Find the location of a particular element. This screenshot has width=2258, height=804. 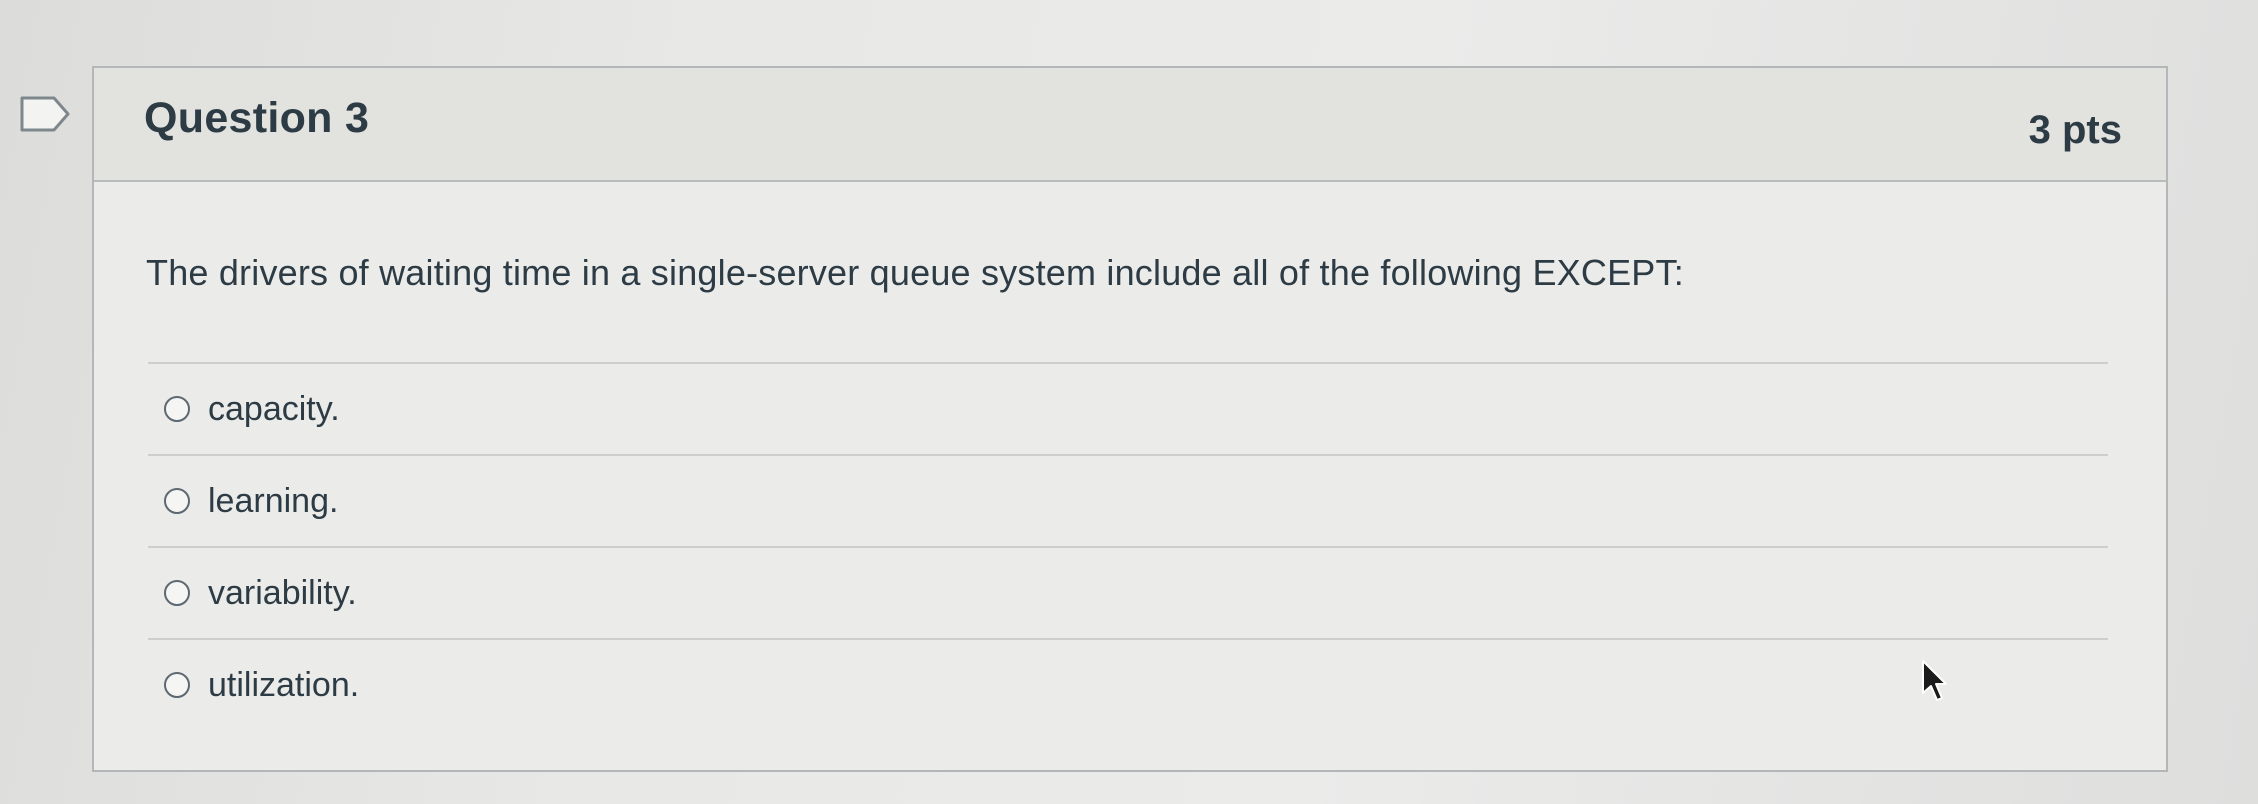

answer-label: learning. is located at coordinates (273, 500).